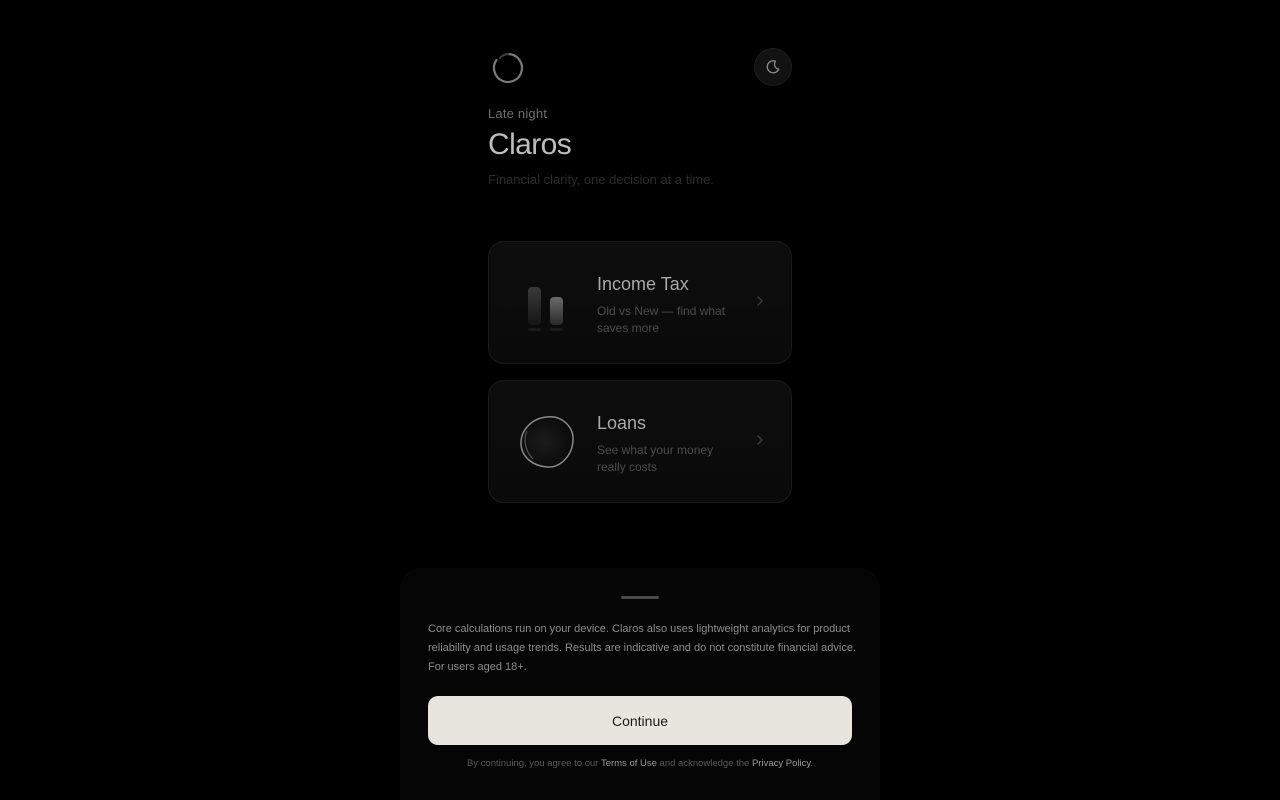  I want to click on loans-card: Loans See what your money really costs, so click(640, 441).